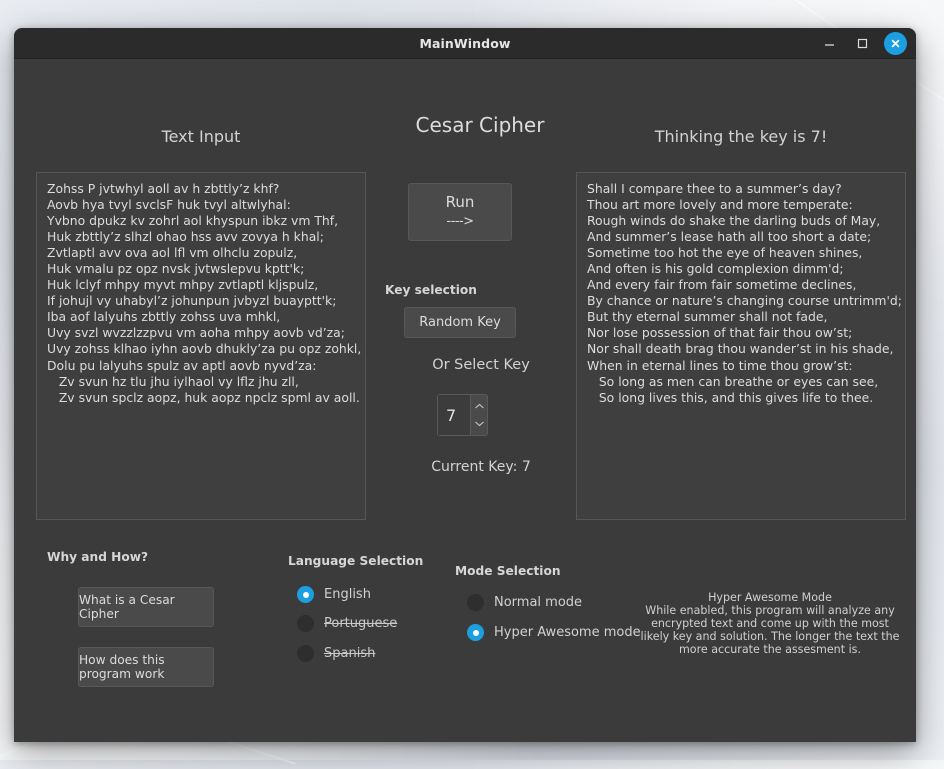 This screenshot has width=944, height=769. What do you see at coordinates (481, 467) in the screenshot?
I see `current-key-label: Current Key: 7` at bounding box center [481, 467].